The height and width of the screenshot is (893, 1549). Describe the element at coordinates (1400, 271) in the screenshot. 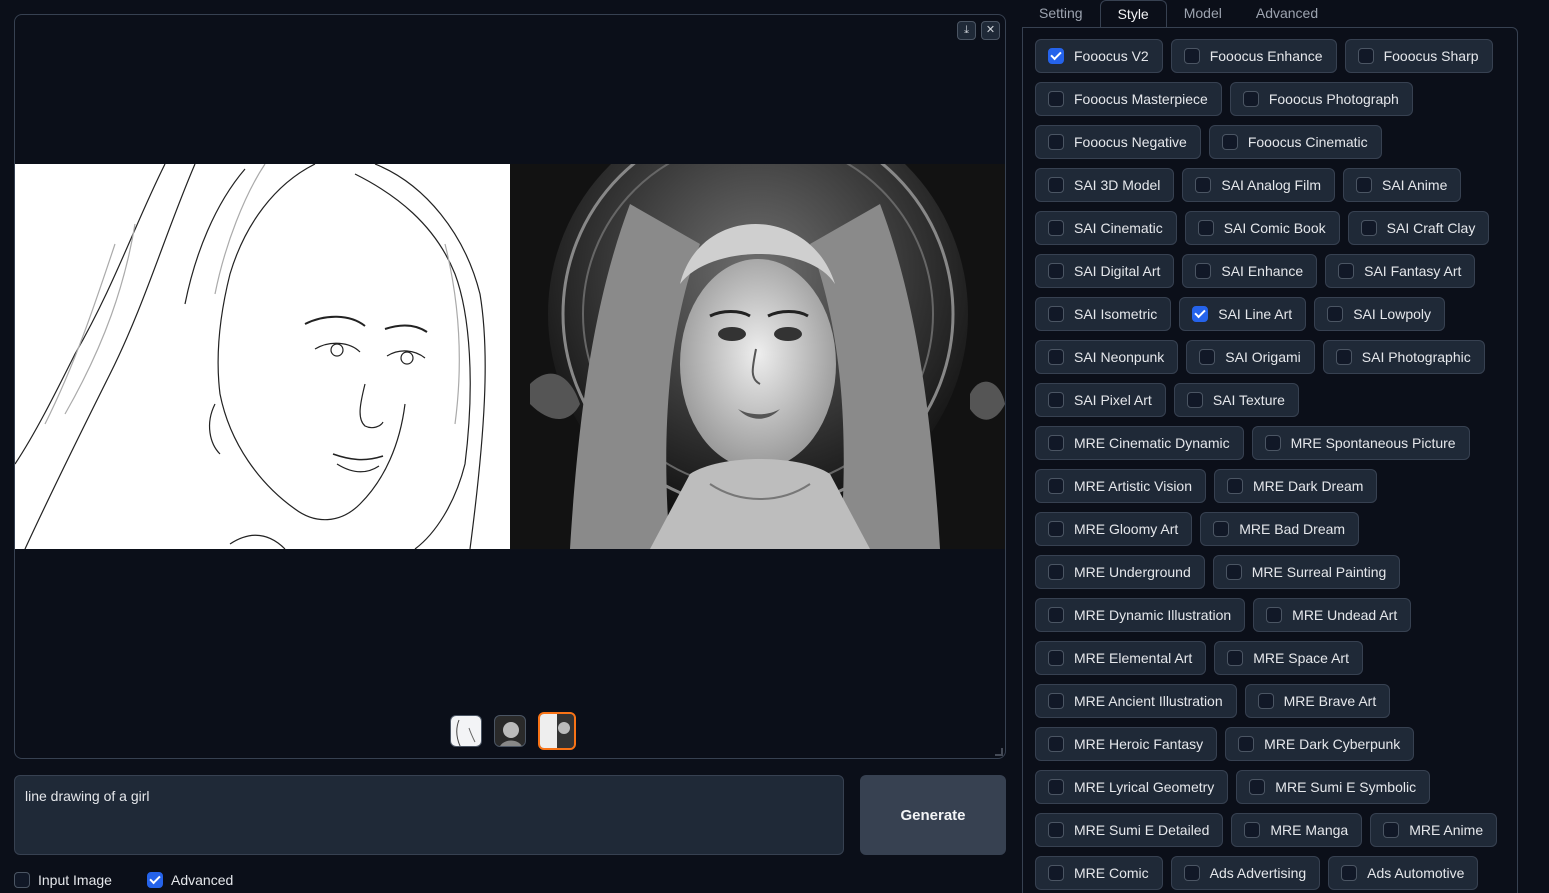

I see `style-option: SAI Fantasy Art` at that location.